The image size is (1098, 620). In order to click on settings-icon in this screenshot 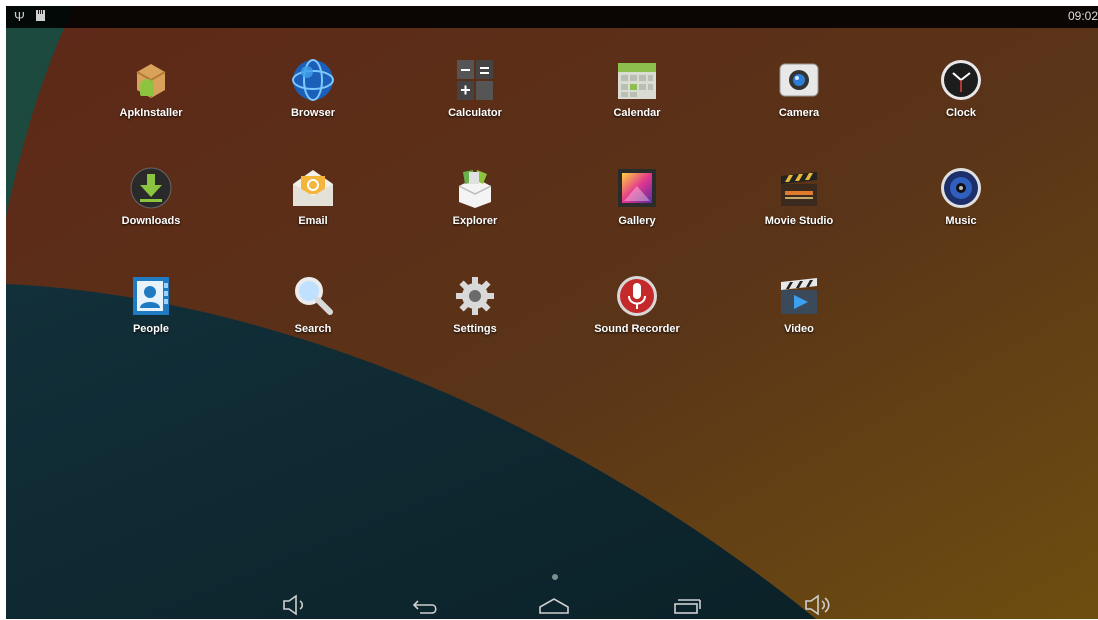, I will do `click(475, 296)`.